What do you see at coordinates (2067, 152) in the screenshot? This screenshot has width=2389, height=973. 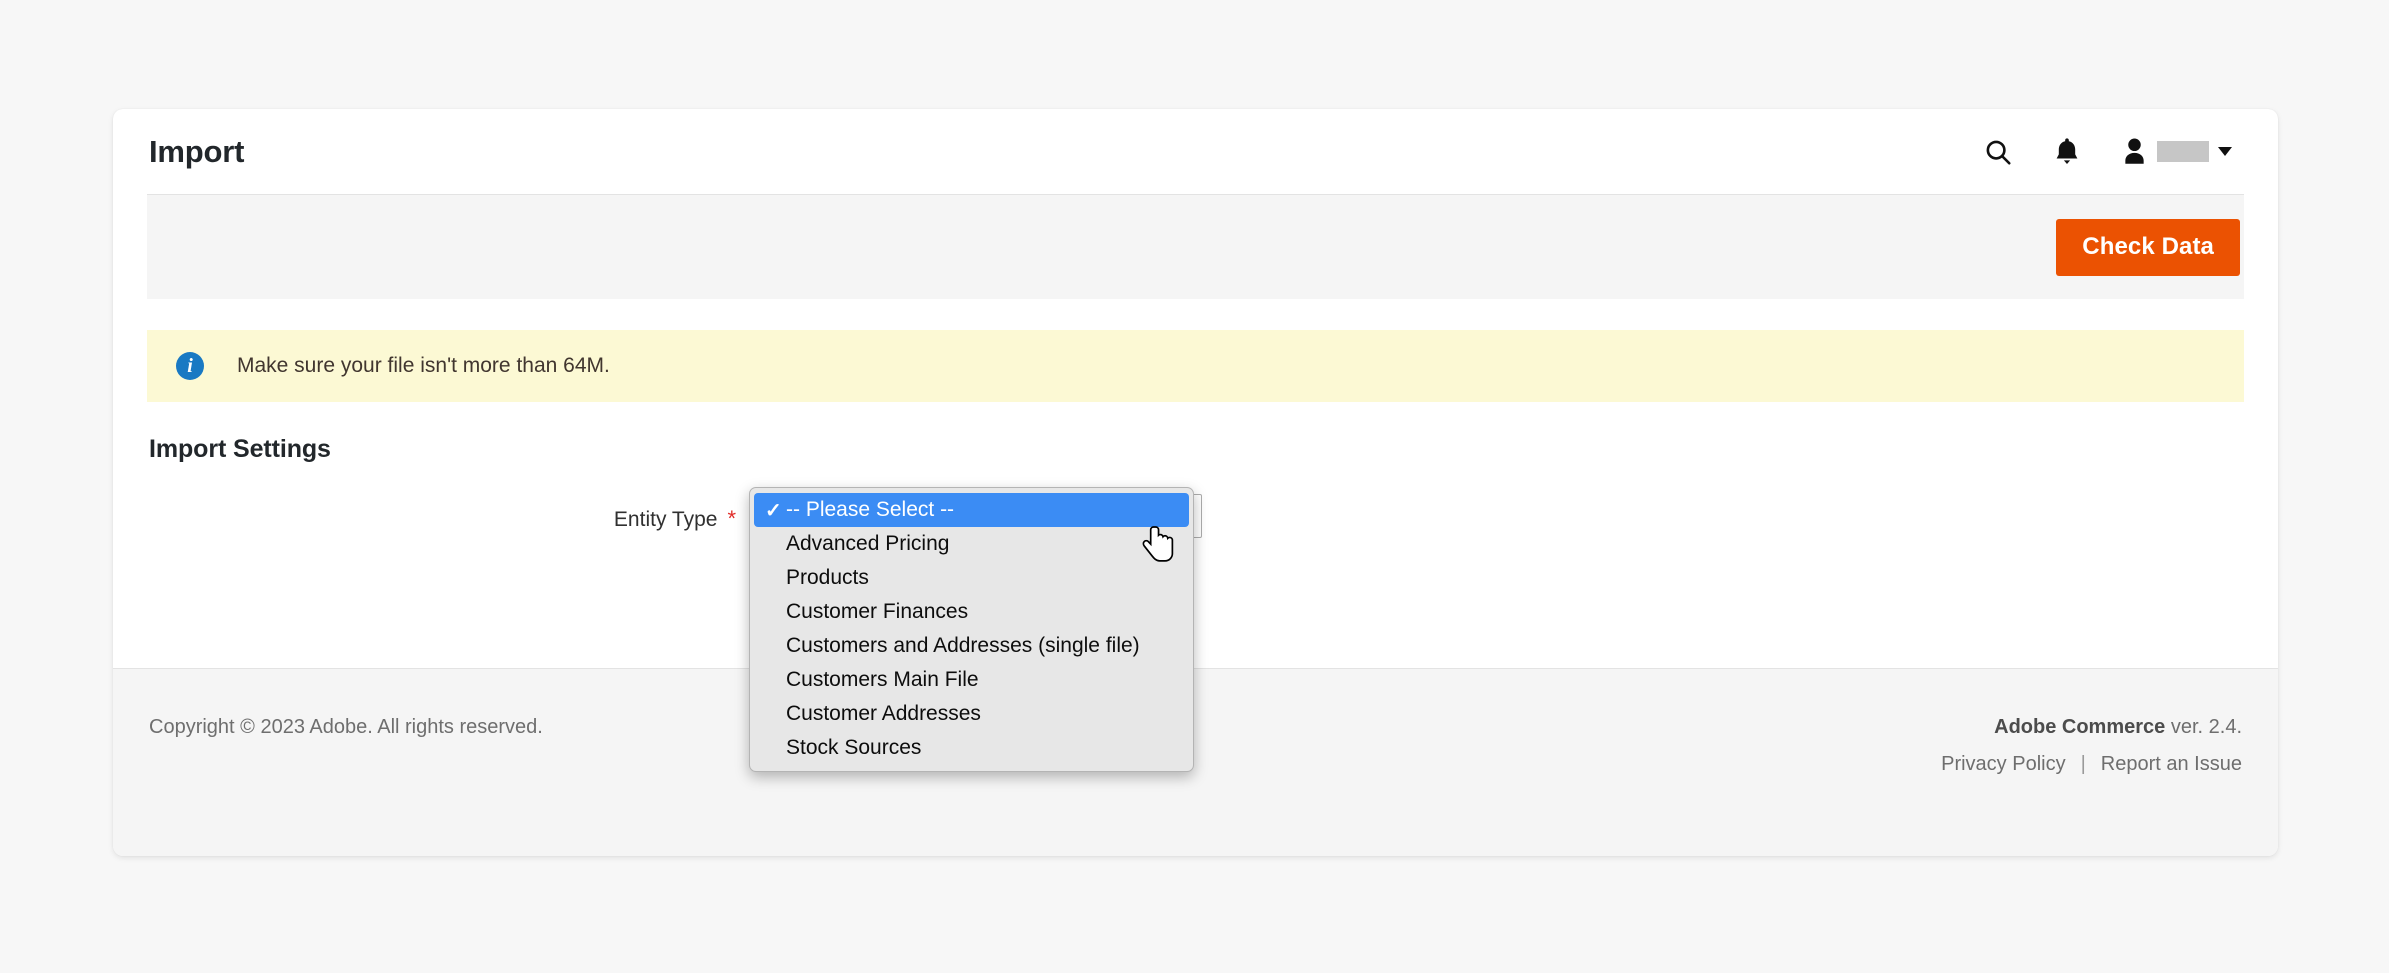 I see `bell-icon` at bounding box center [2067, 152].